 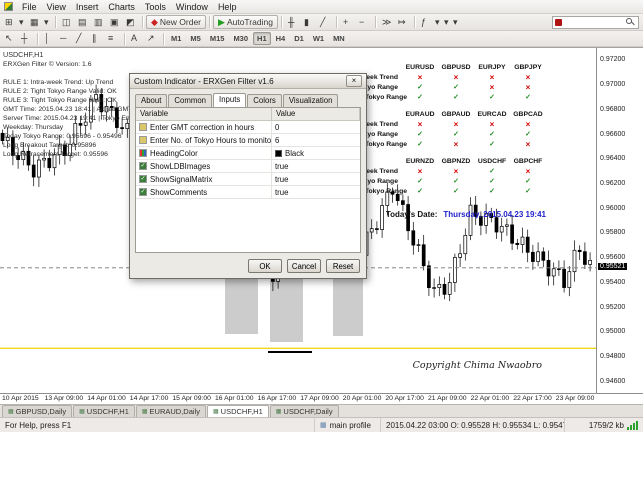 What do you see at coordinates (316, 127) in the screenshot?
I see `value-cell: 0` at bounding box center [316, 127].